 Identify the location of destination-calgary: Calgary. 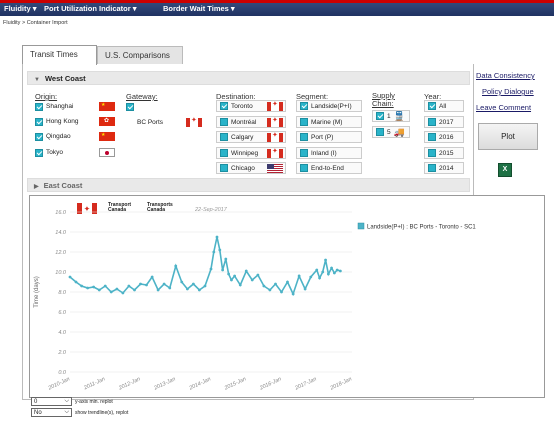
(251, 137).